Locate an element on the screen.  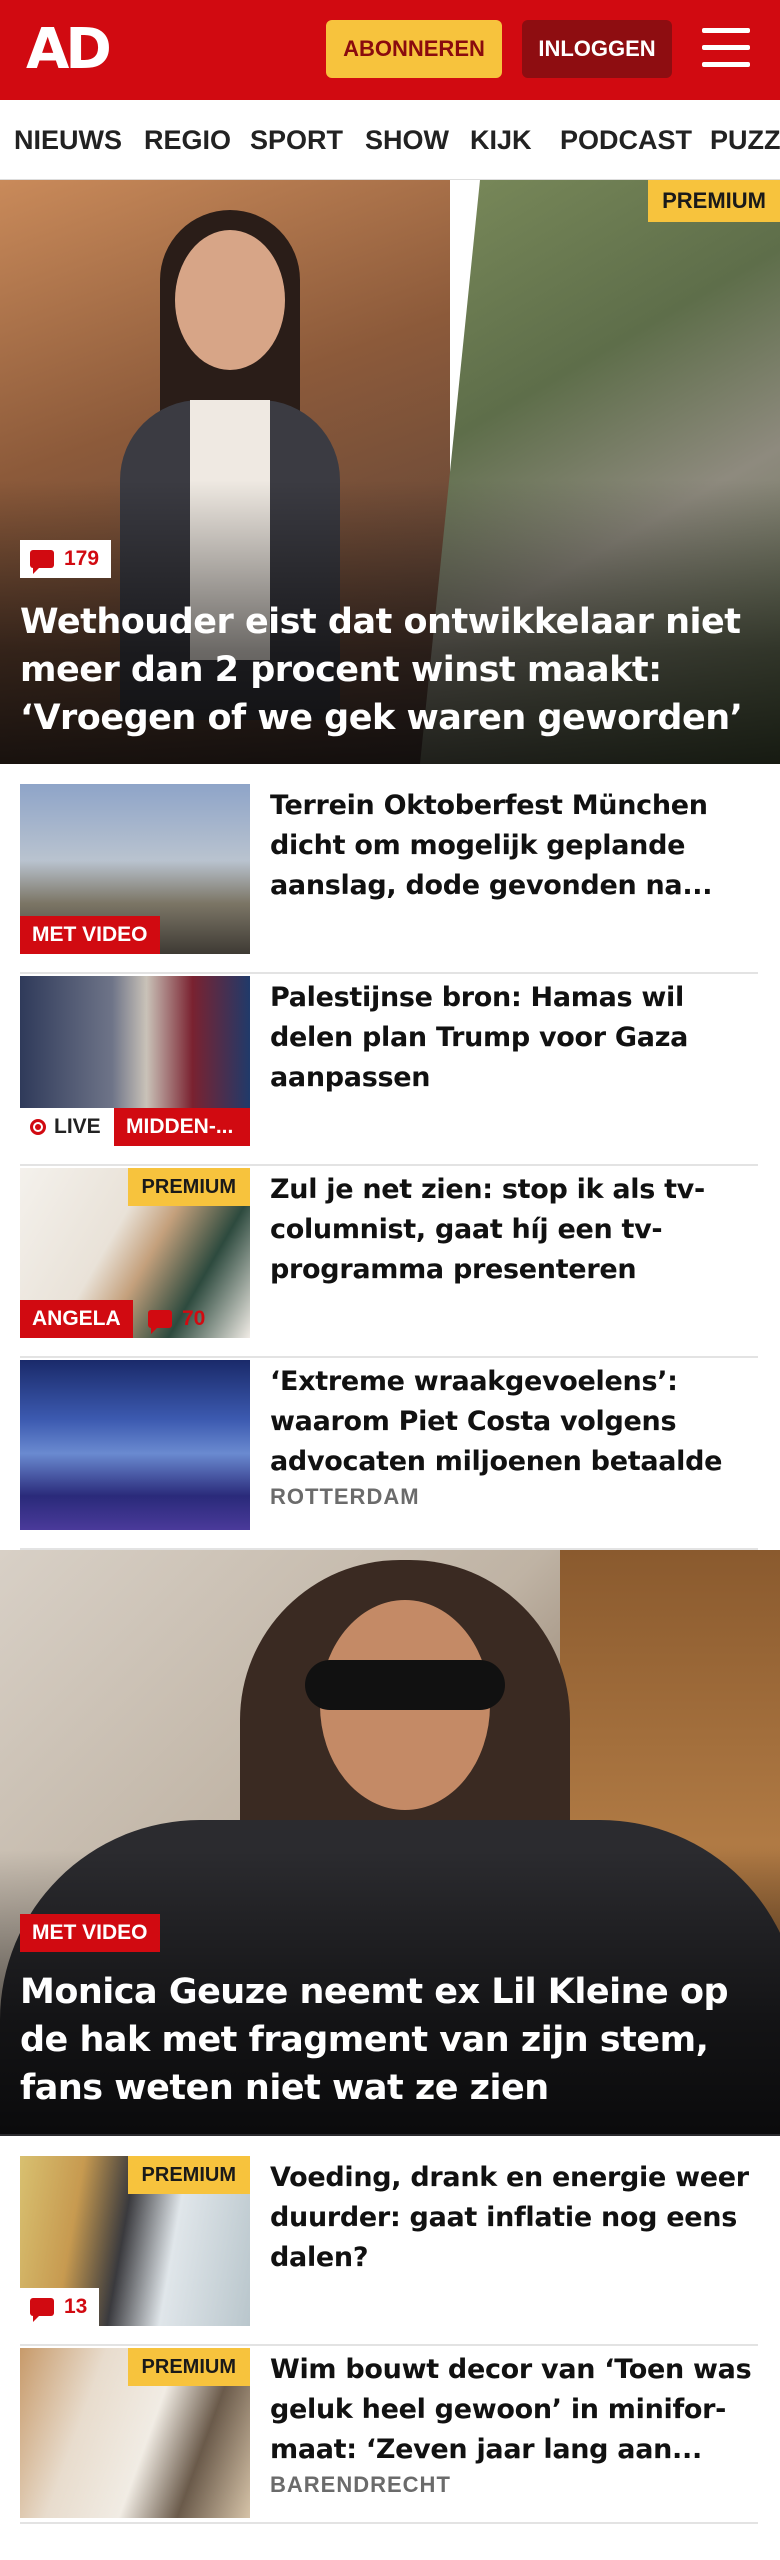
login-button: INLOGGEN is located at coordinates (597, 49).